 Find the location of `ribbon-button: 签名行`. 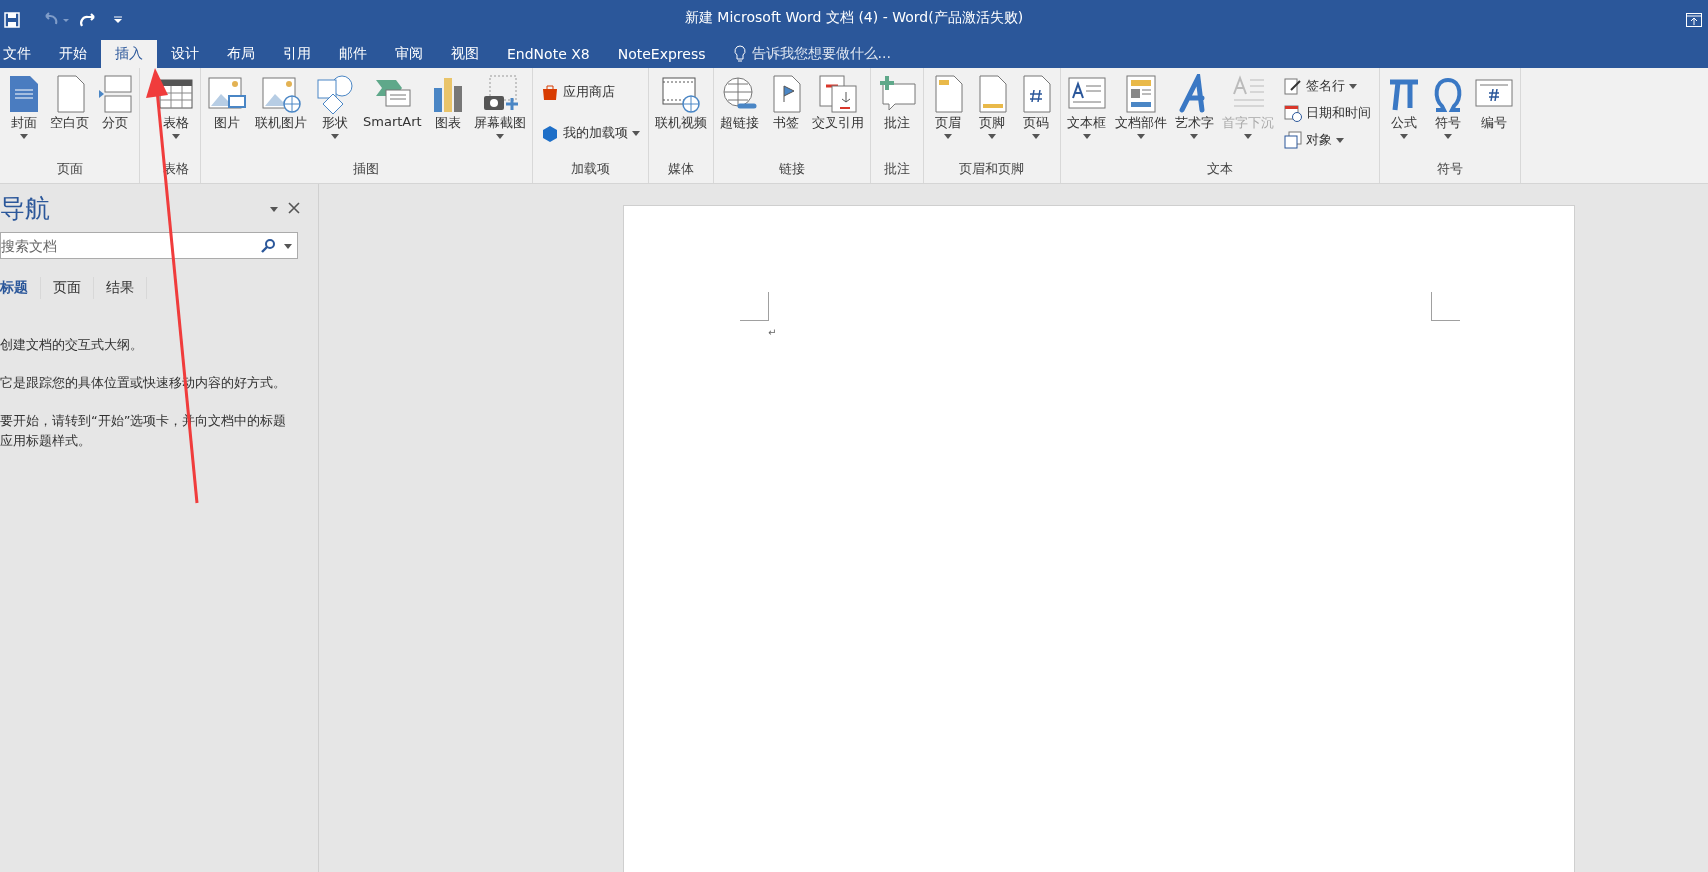

ribbon-button: 签名行 is located at coordinates (1327, 85).